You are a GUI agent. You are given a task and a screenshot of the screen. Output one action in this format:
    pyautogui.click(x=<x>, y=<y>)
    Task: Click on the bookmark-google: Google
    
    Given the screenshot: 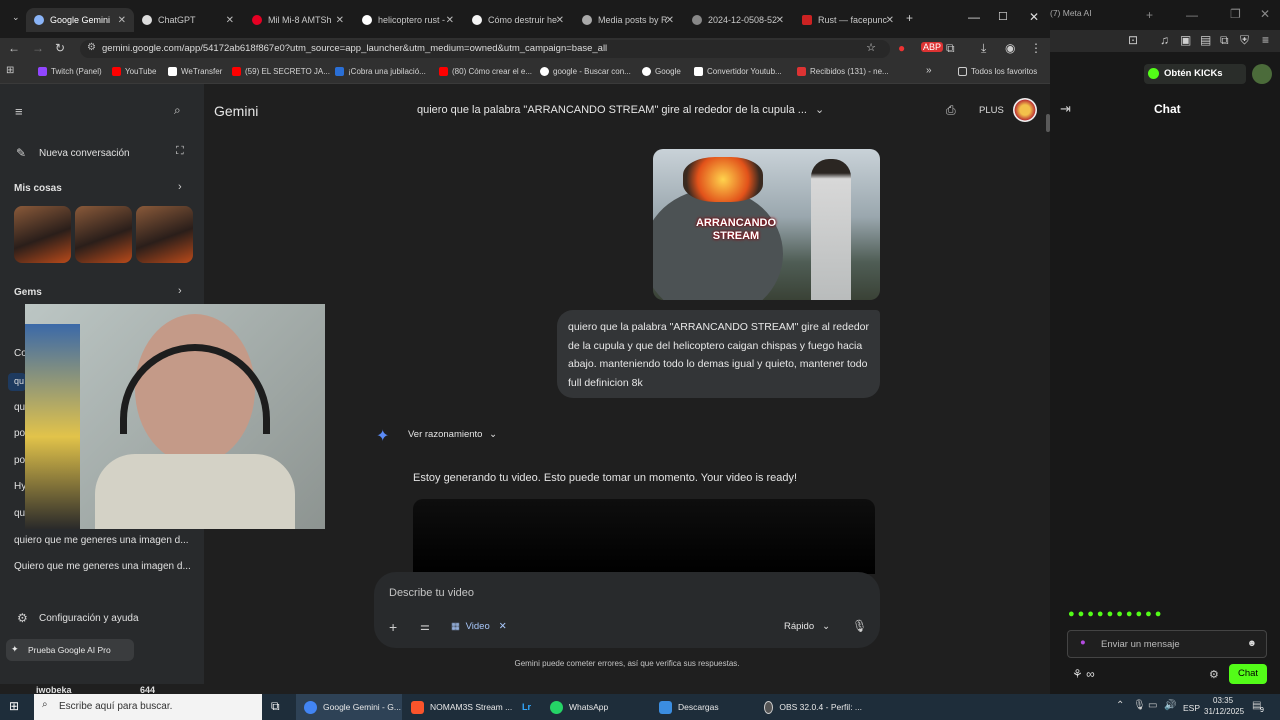 What is the action you would take?
    pyautogui.click(x=661, y=71)
    